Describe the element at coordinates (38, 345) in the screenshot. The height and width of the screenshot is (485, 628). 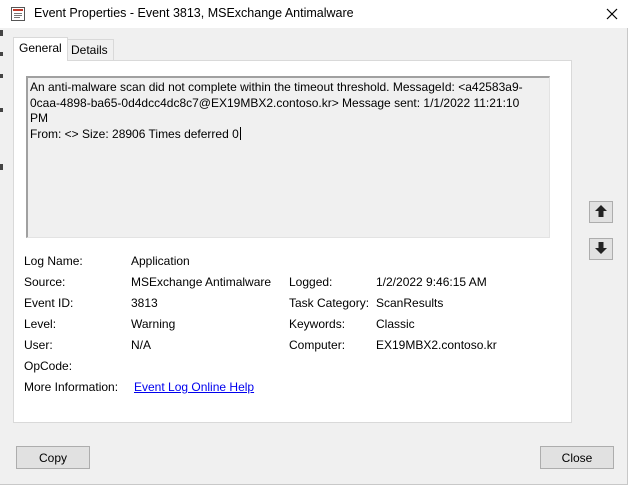
I see `user-label: User:` at that location.